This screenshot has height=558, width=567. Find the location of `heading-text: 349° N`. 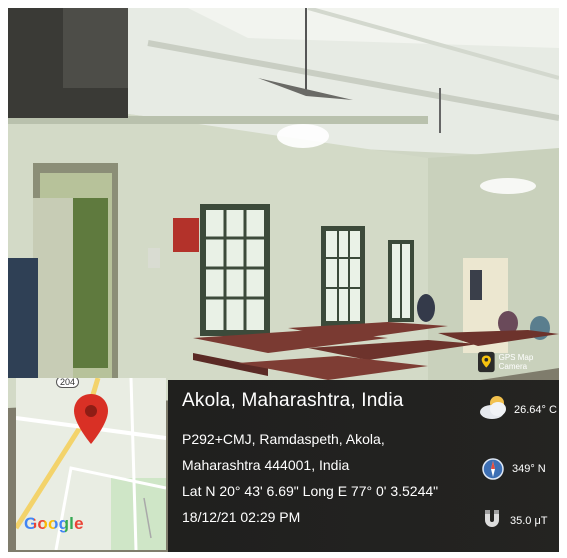

heading-text: 349° N is located at coordinates (529, 469).